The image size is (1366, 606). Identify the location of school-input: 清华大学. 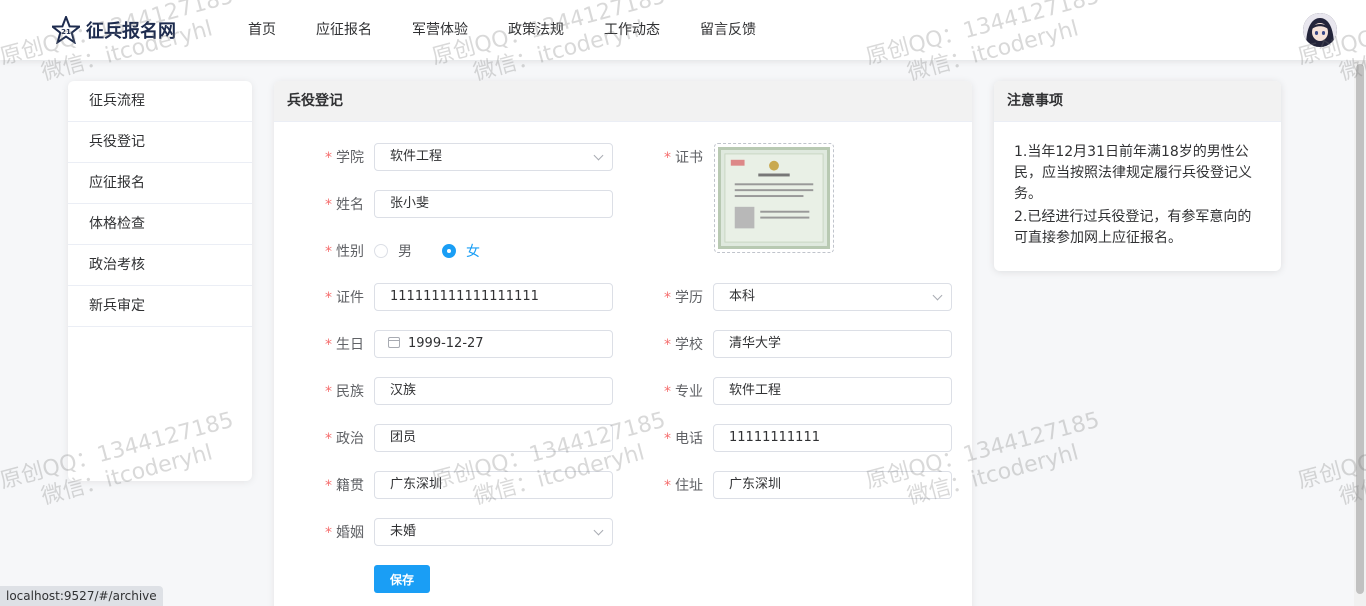
(832, 344).